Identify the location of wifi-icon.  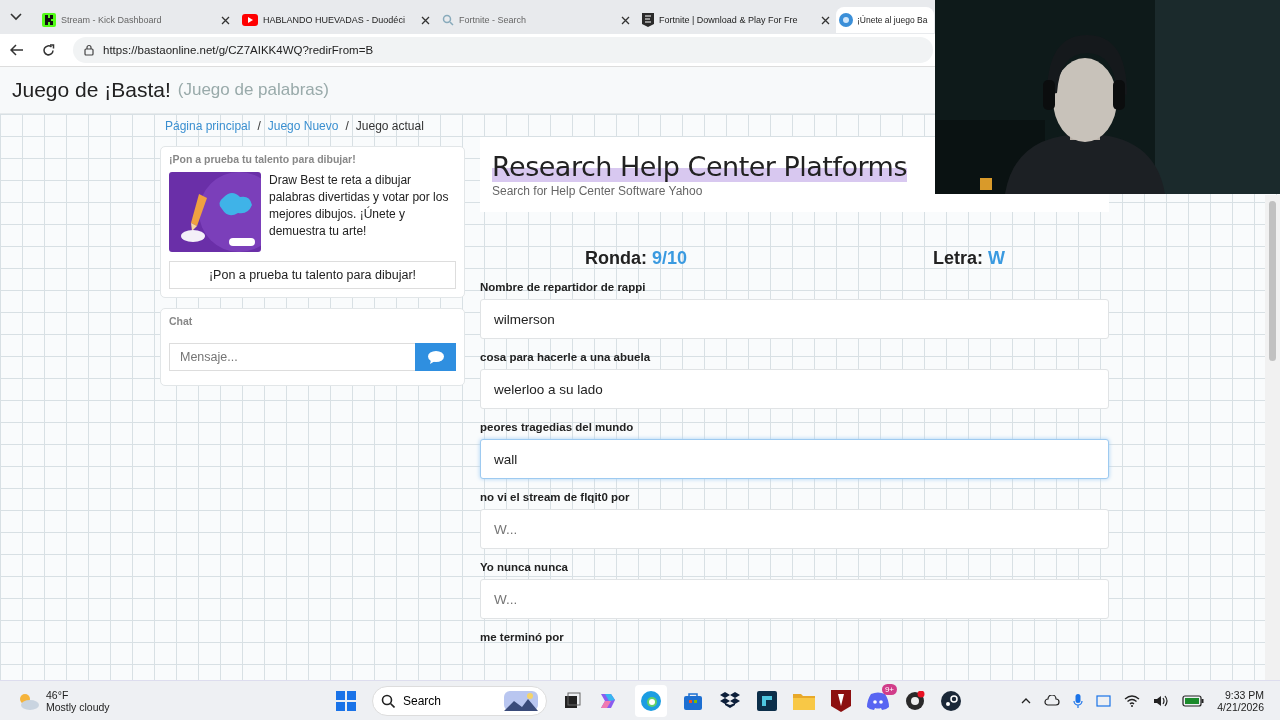
(1132, 700).